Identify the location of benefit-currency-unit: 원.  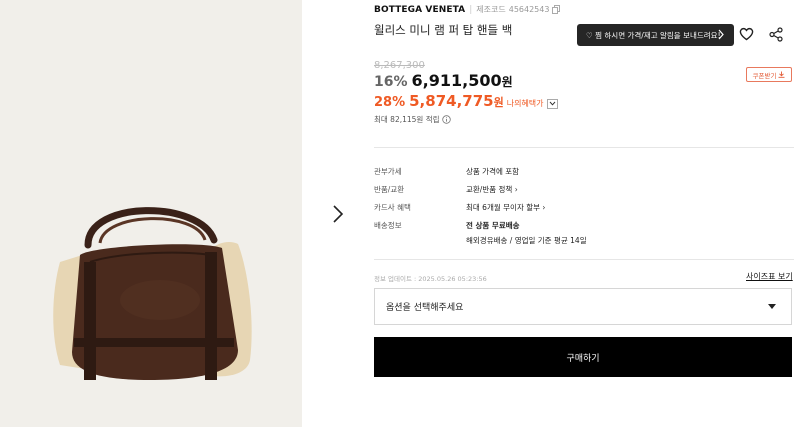
(498, 102).